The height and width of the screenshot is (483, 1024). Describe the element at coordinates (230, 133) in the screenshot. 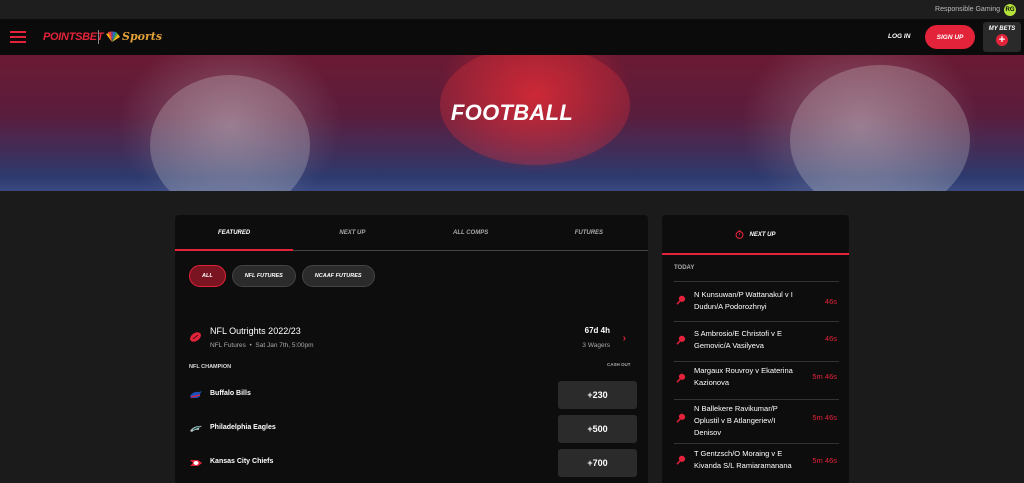

I see `hero-player-left` at that location.